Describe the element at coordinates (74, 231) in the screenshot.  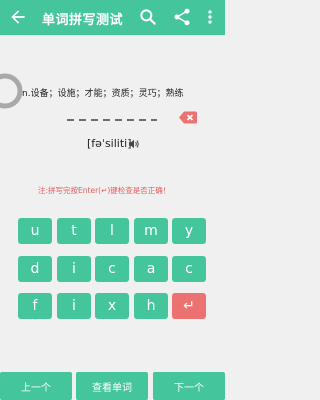
I see `key-t: t` at that location.